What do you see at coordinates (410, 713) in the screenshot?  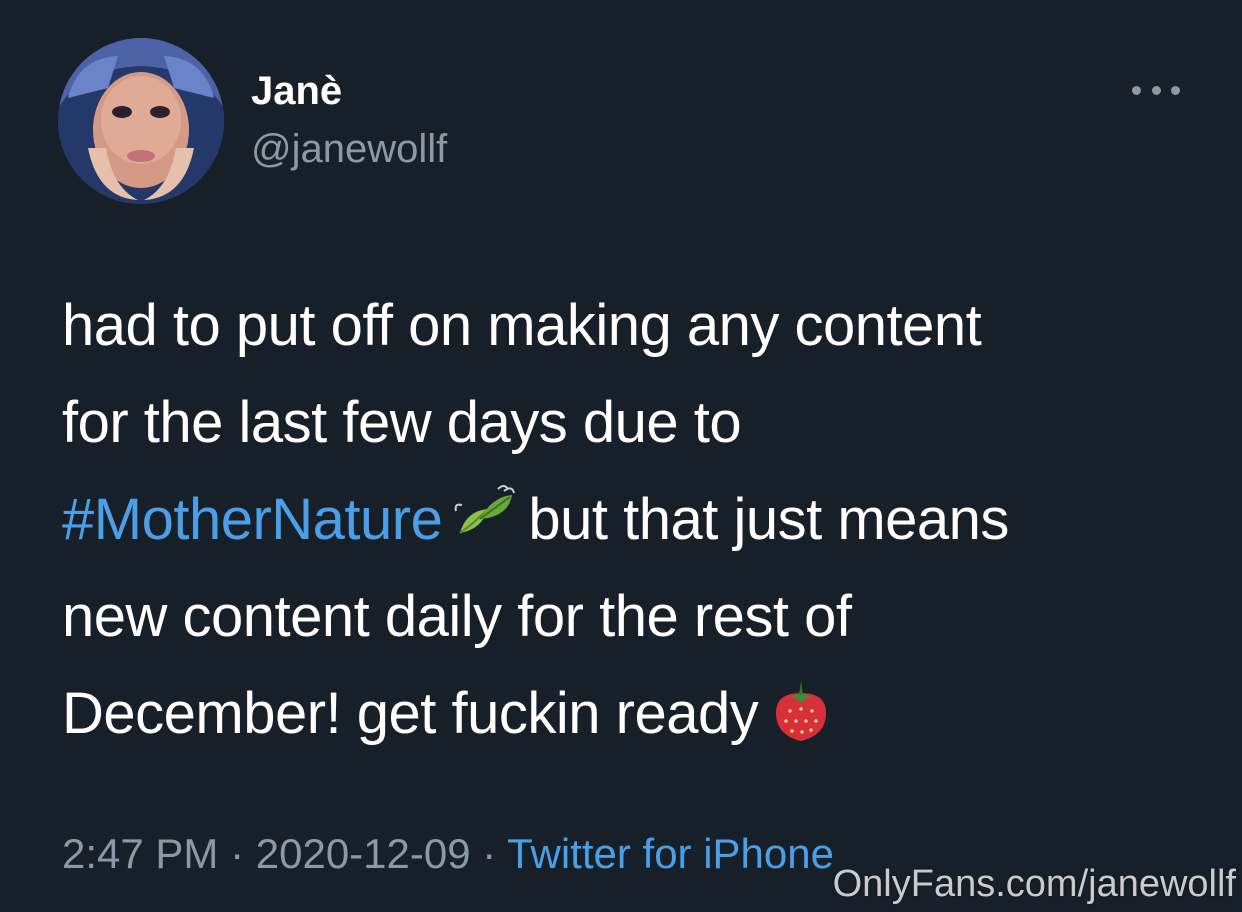 I see `tweet-line-text: December! get fuckin ready` at bounding box center [410, 713].